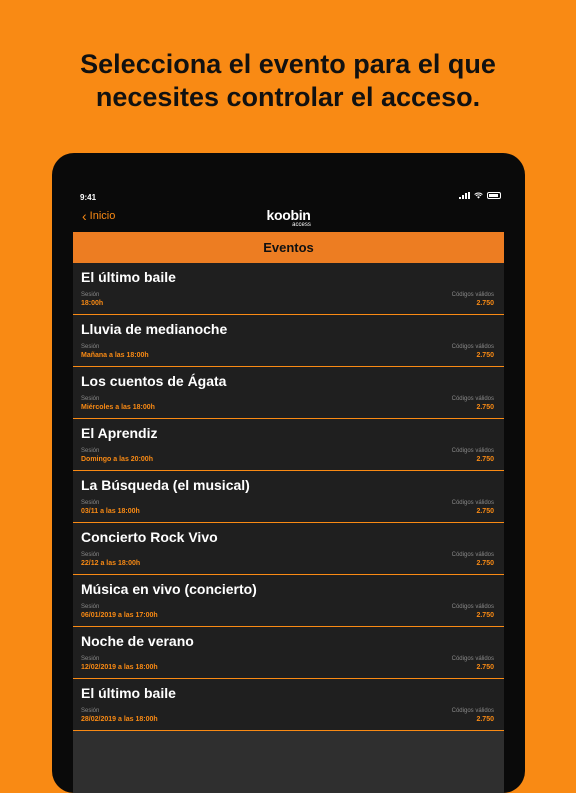 The height and width of the screenshot is (793, 576). What do you see at coordinates (494, 195) in the screenshot?
I see `battery-icon` at bounding box center [494, 195].